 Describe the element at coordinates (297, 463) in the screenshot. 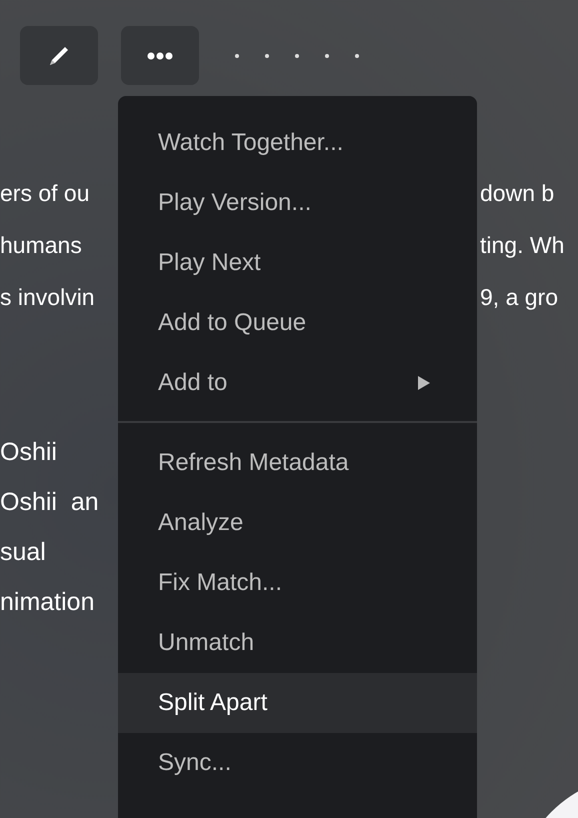

I see `menu-item: Refresh Metadata` at that location.